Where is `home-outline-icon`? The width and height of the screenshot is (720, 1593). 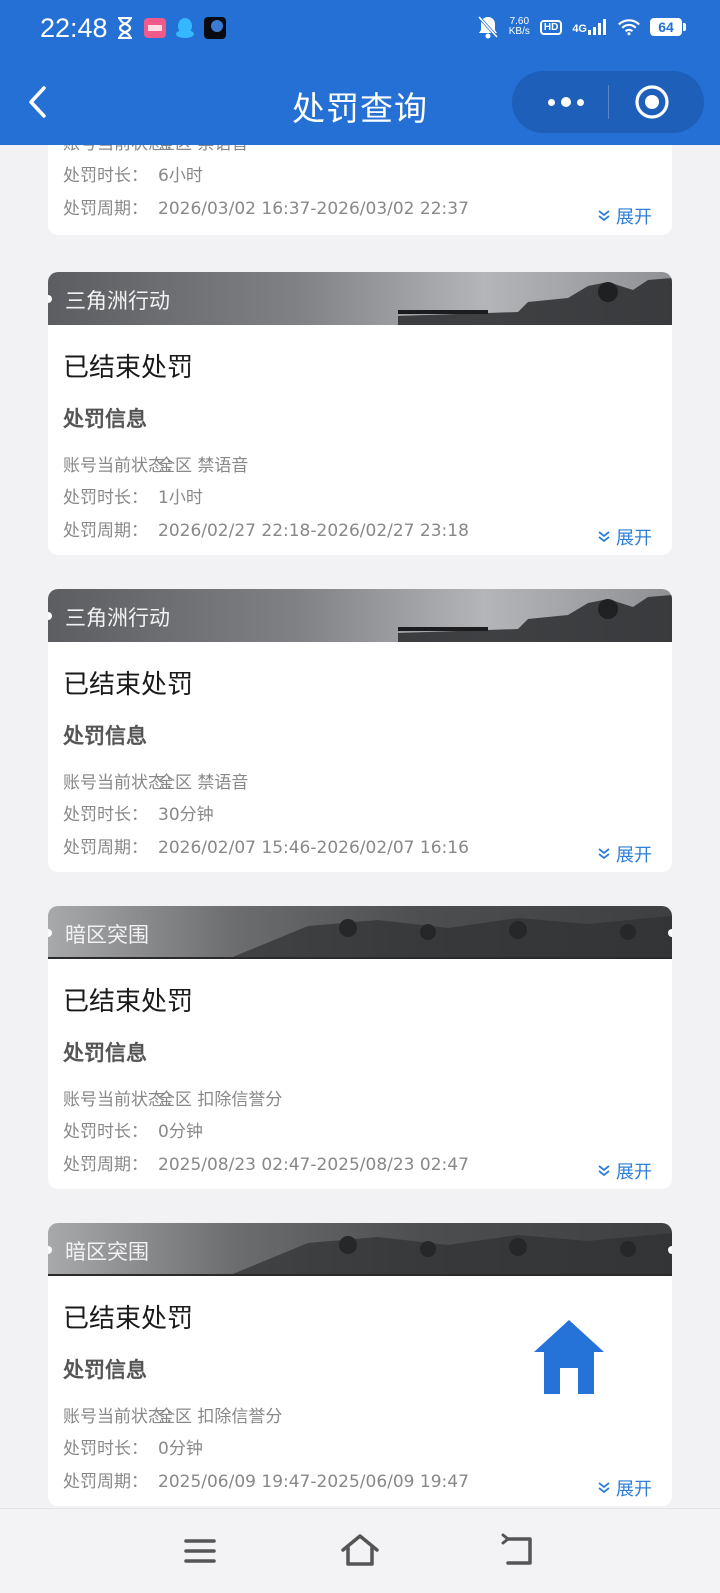
home-outline-icon is located at coordinates (360, 1550).